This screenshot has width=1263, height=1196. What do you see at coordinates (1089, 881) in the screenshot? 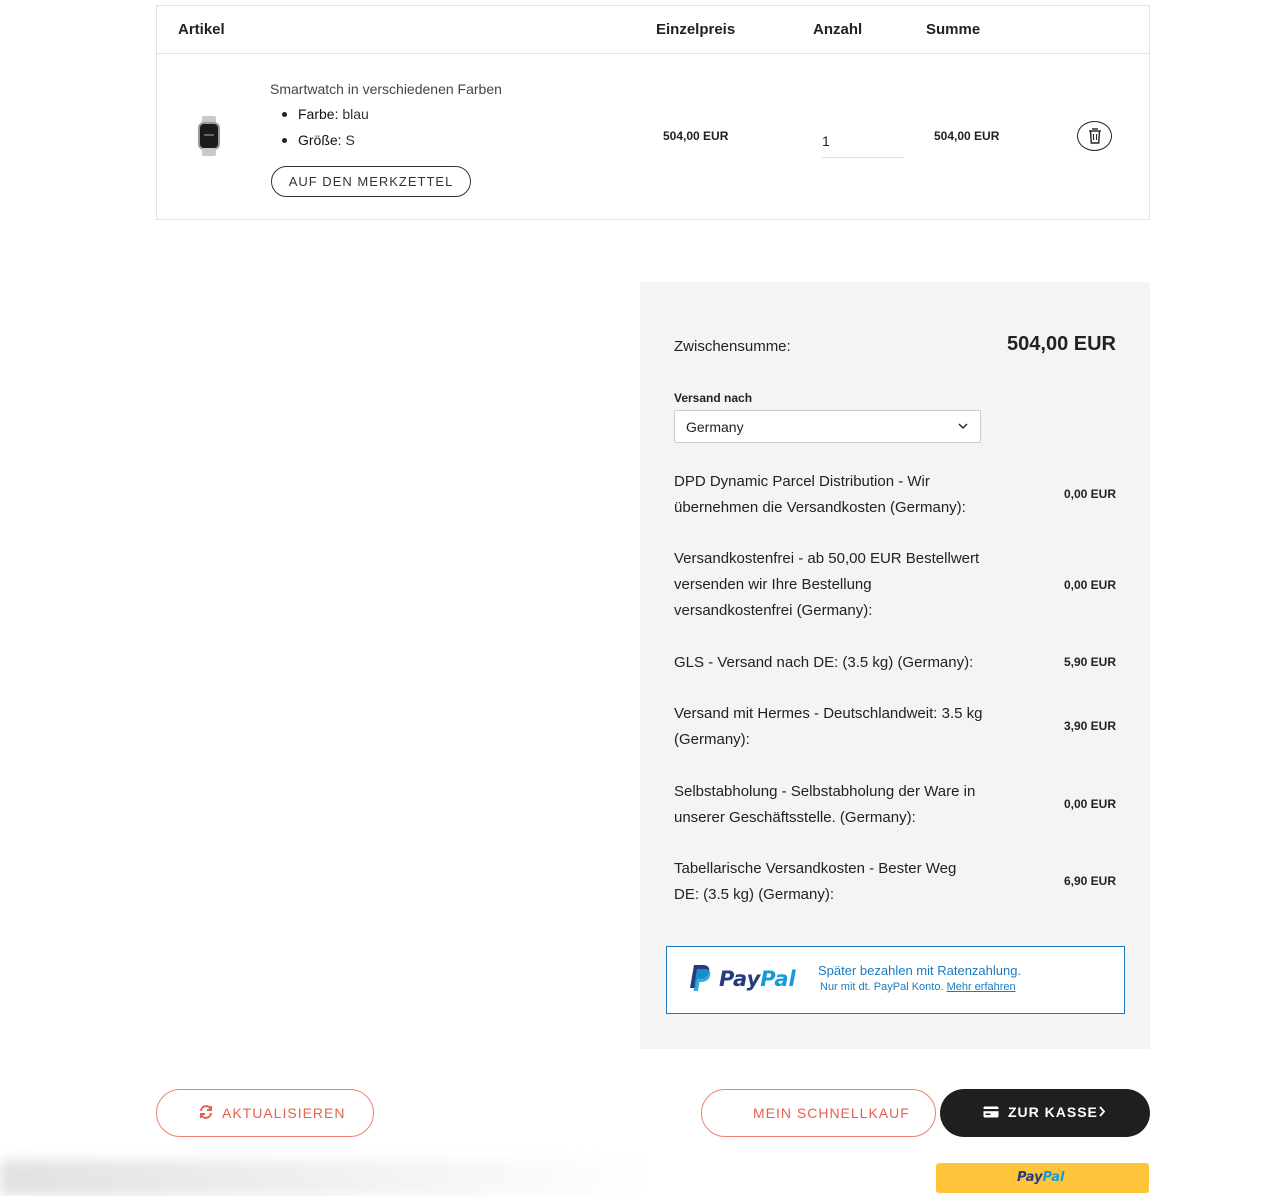
I see `shipping-option-cost: 6,90 EUR` at bounding box center [1089, 881].